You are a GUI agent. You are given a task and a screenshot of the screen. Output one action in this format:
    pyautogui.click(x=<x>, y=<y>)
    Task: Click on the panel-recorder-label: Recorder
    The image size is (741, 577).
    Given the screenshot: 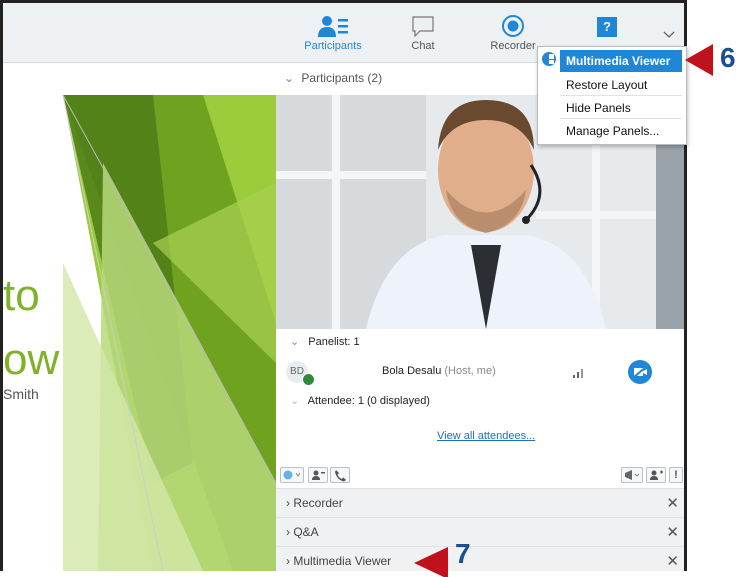 What is the action you would take?
    pyautogui.click(x=318, y=503)
    